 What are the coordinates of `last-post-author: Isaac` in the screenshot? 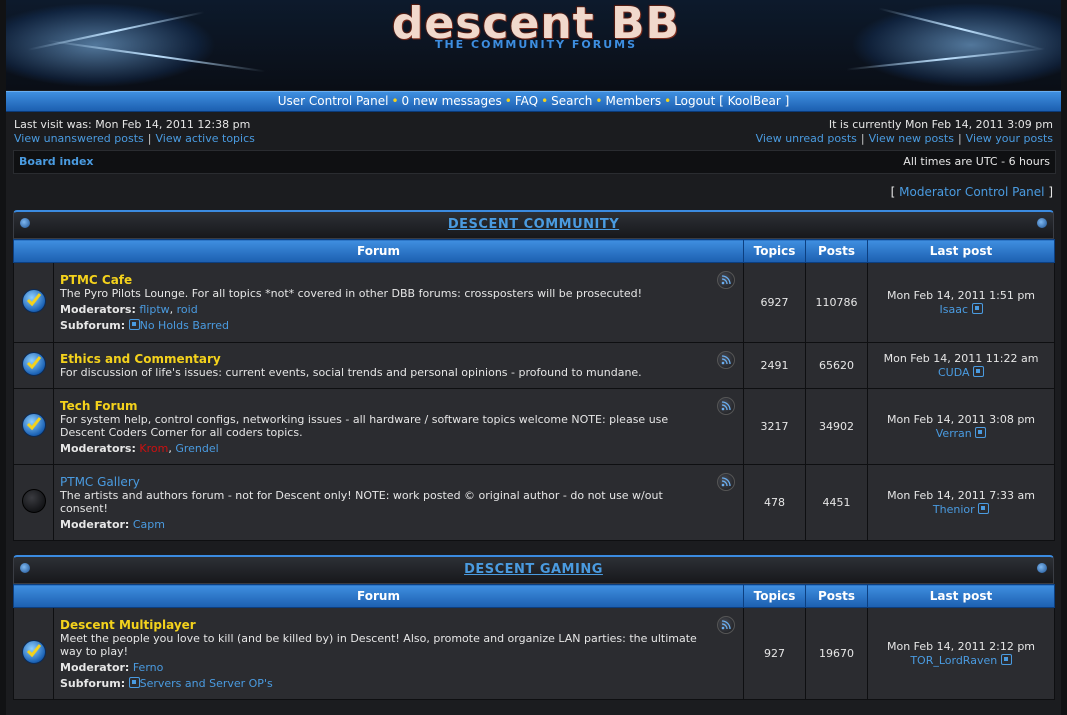 It's located at (954, 309).